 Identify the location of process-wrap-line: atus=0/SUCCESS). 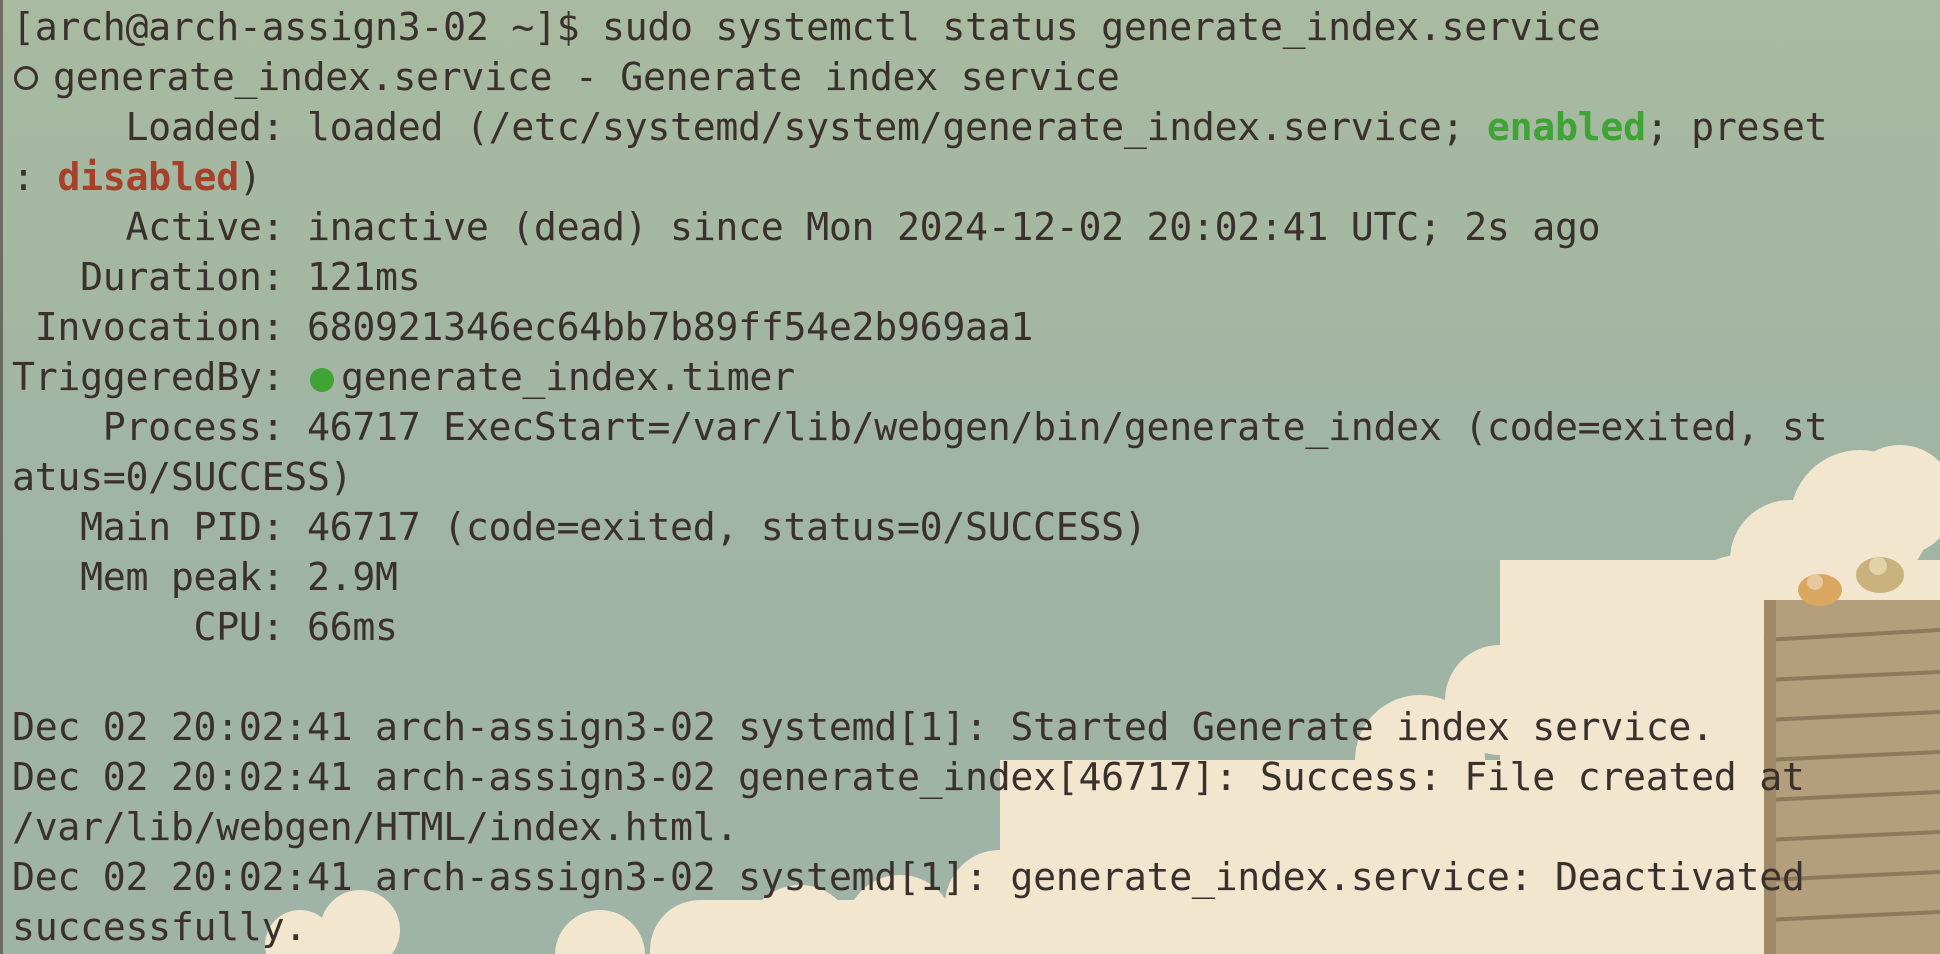
(182, 478).